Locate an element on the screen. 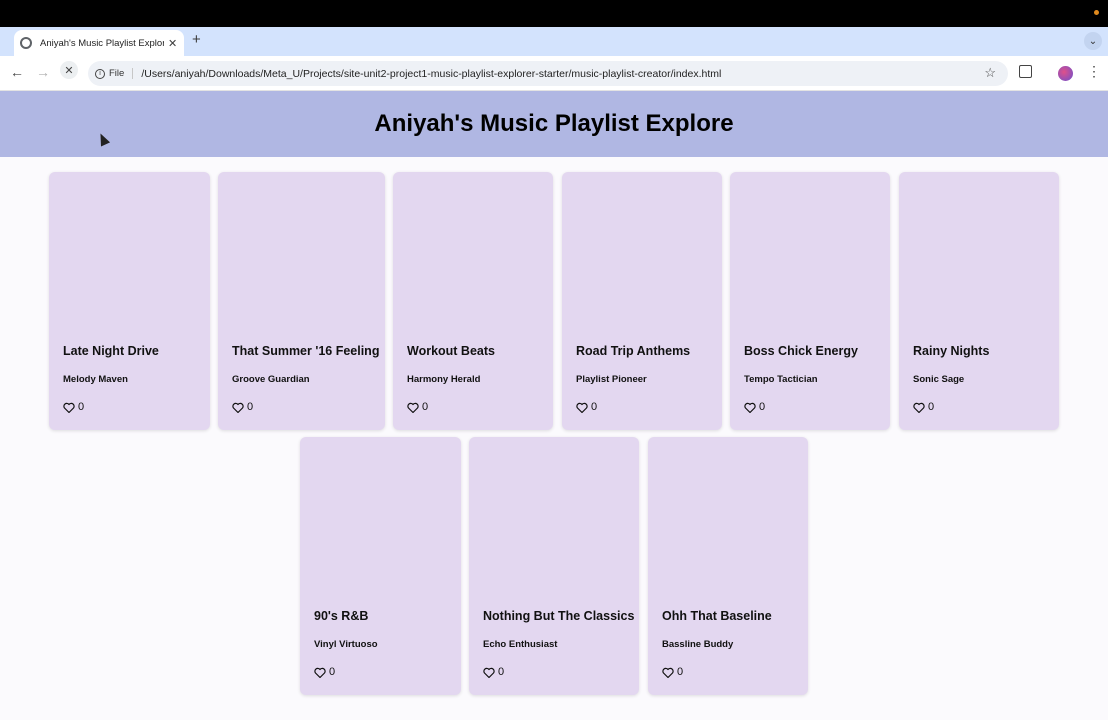 The height and width of the screenshot is (720, 1108). forward-icon: → is located at coordinates (43, 72).